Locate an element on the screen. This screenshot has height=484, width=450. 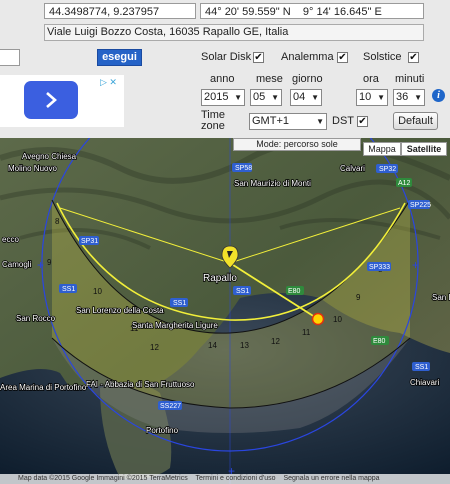
solstice-checkbox: ✔ is located at coordinates (413, 57).